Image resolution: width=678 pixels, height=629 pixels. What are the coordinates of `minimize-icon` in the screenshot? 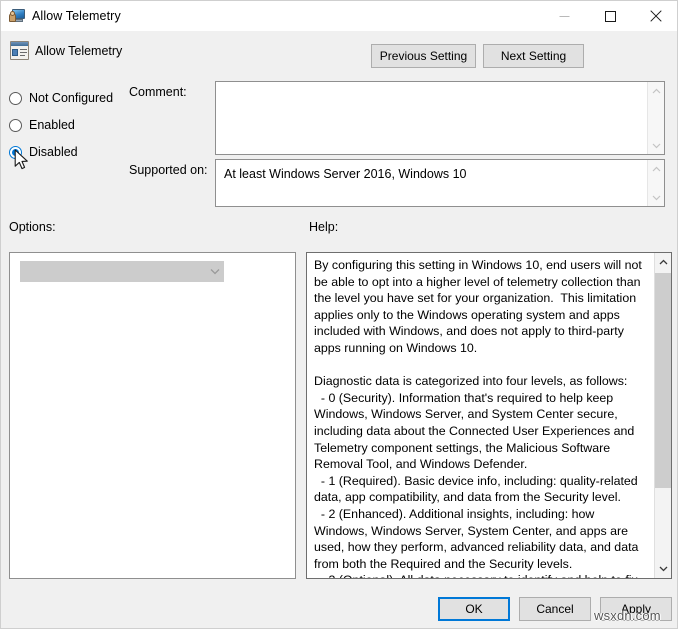 It's located at (564, 16).